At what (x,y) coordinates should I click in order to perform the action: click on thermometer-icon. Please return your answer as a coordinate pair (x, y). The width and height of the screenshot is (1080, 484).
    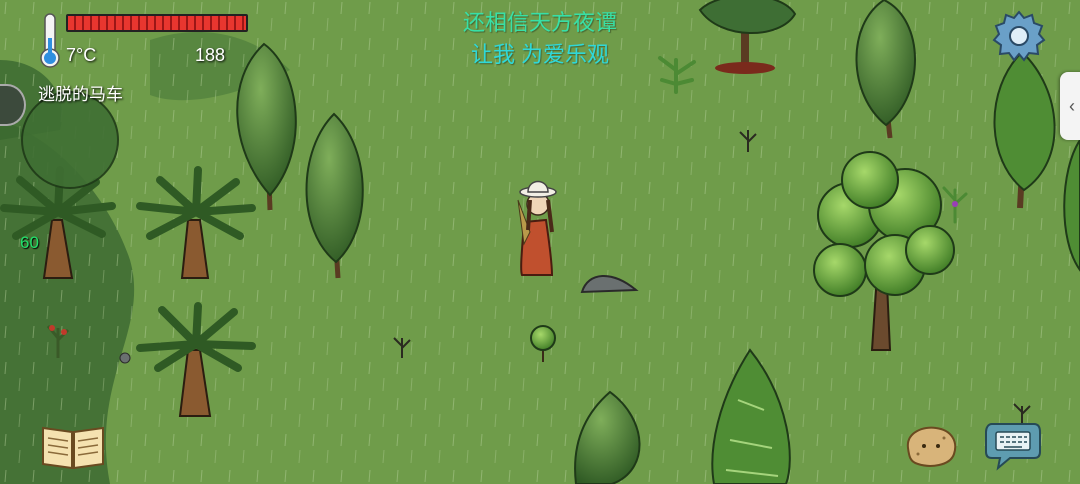
    Looking at the image, I should click on (50, 41).